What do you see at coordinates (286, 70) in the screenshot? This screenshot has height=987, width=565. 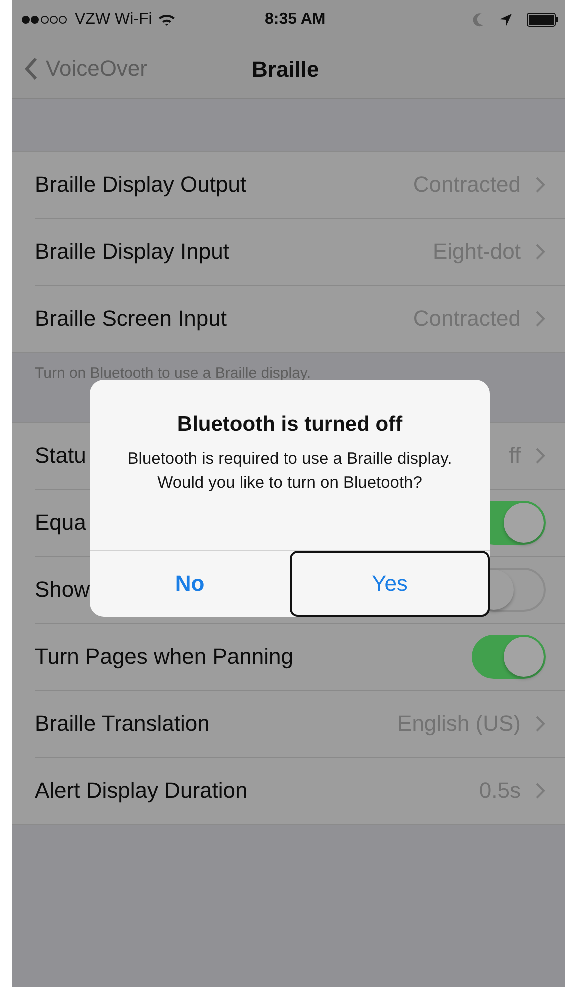 I see `screen-title: Braille` at bounding box center [286, 70].